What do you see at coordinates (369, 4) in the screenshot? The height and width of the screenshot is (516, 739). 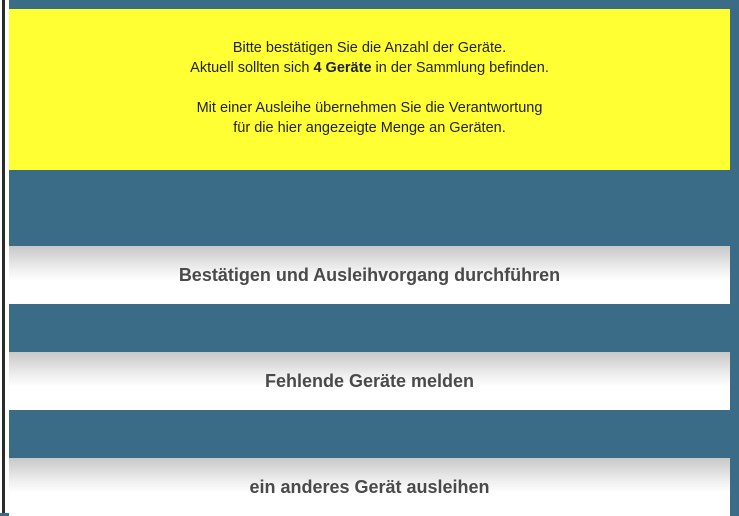 I see `top-border` at bounding box center [369, 4].